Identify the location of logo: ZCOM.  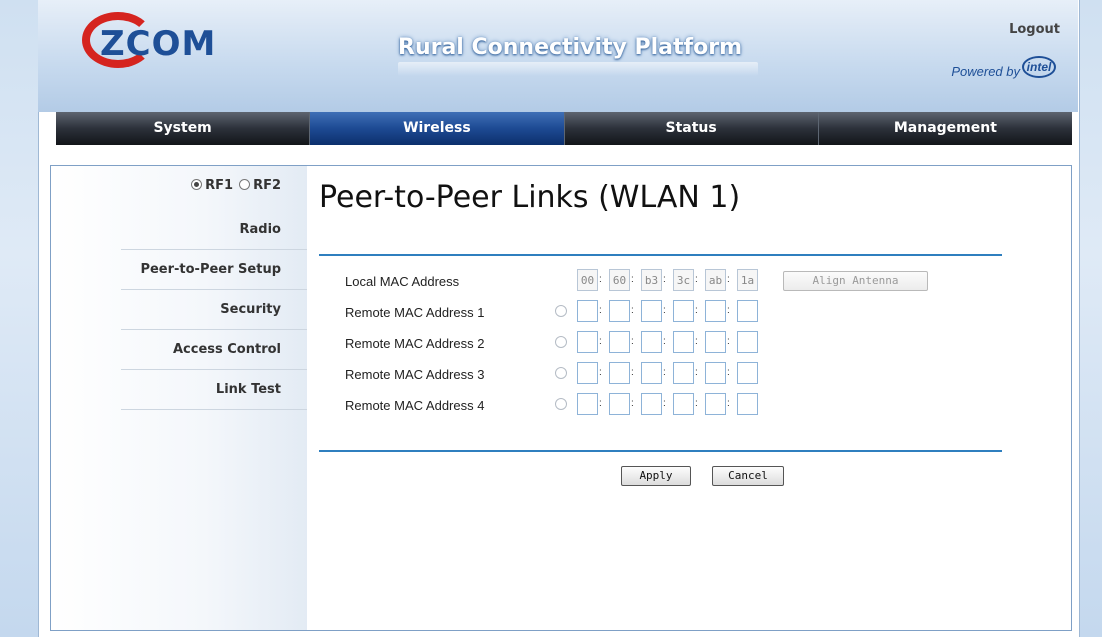
(158, 44).